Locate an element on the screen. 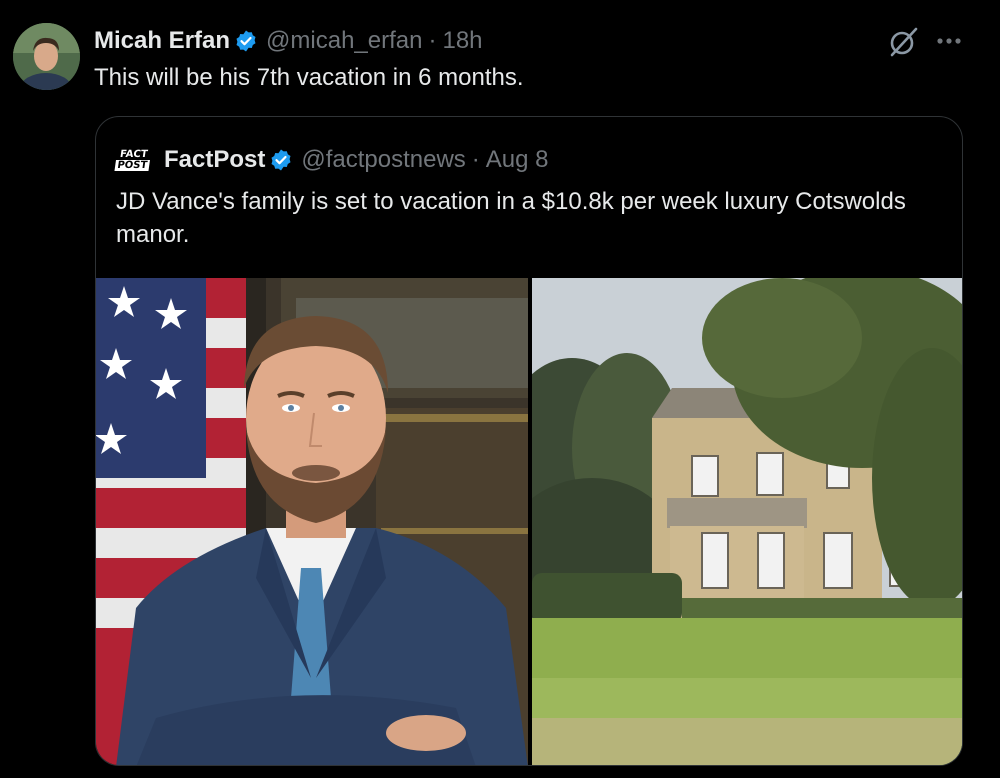 This screenshot has height=778, width=1000. timestamp: 18h is located at coordinates (462, 41).